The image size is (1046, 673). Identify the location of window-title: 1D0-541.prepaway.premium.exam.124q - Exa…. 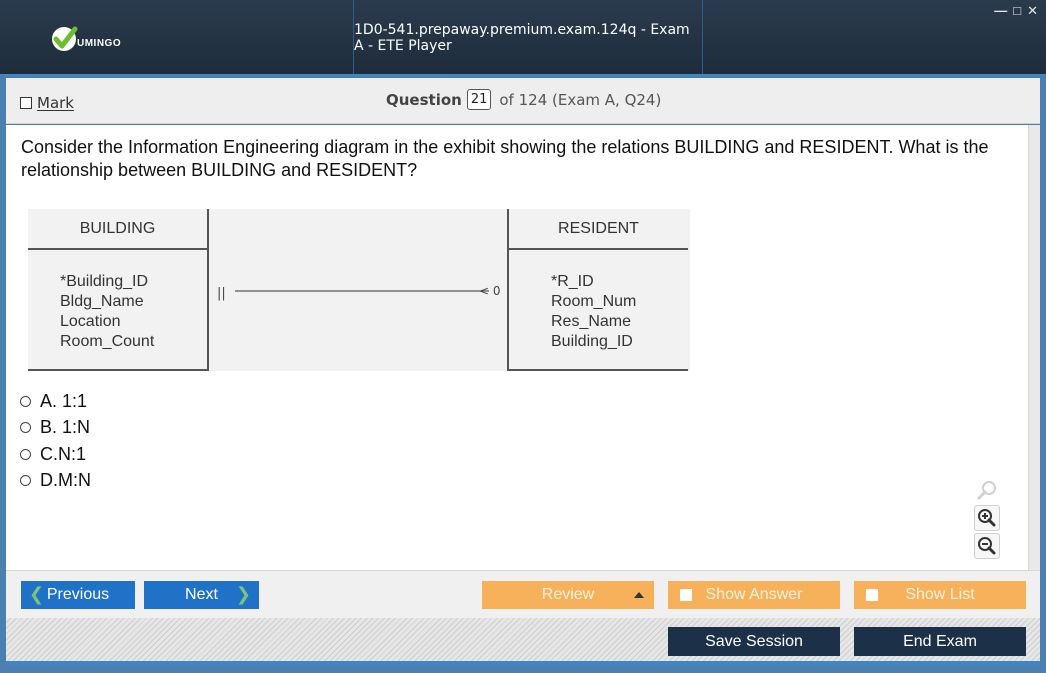
(522, 38).